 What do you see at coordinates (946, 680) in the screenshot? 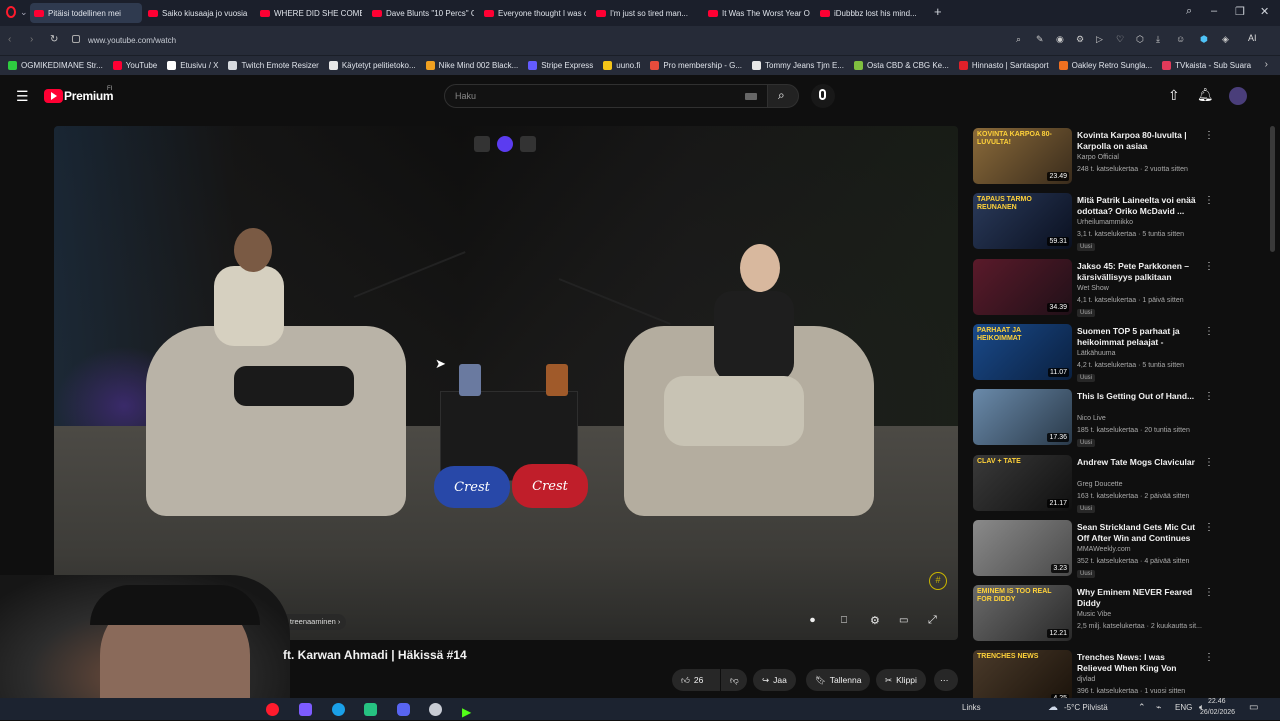
I see `more-actions-button: ⋯` at bounding box center [946, 680].